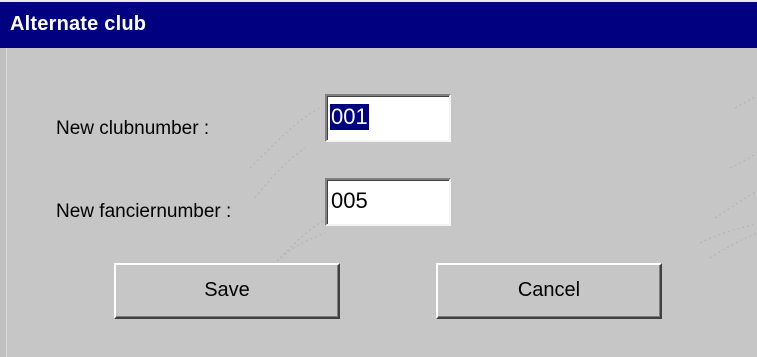  I want to click on new-fanciernumber-value: 005, so click(349, 200).